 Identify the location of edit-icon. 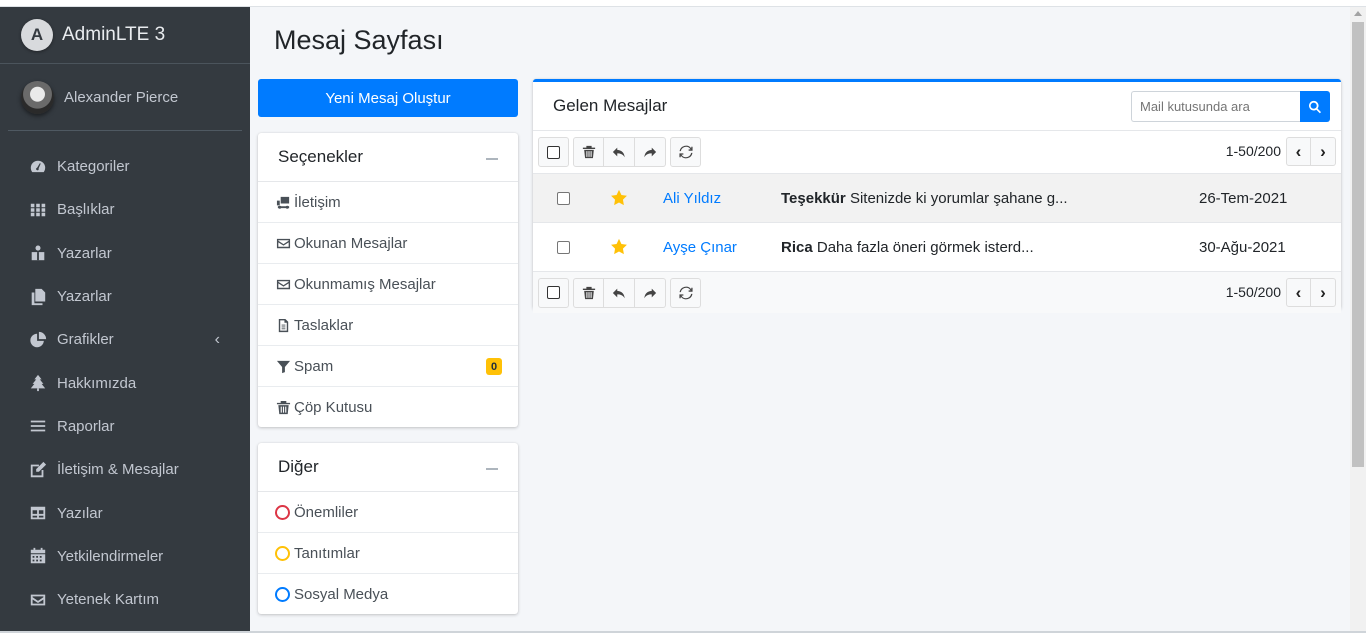
(38, 470).